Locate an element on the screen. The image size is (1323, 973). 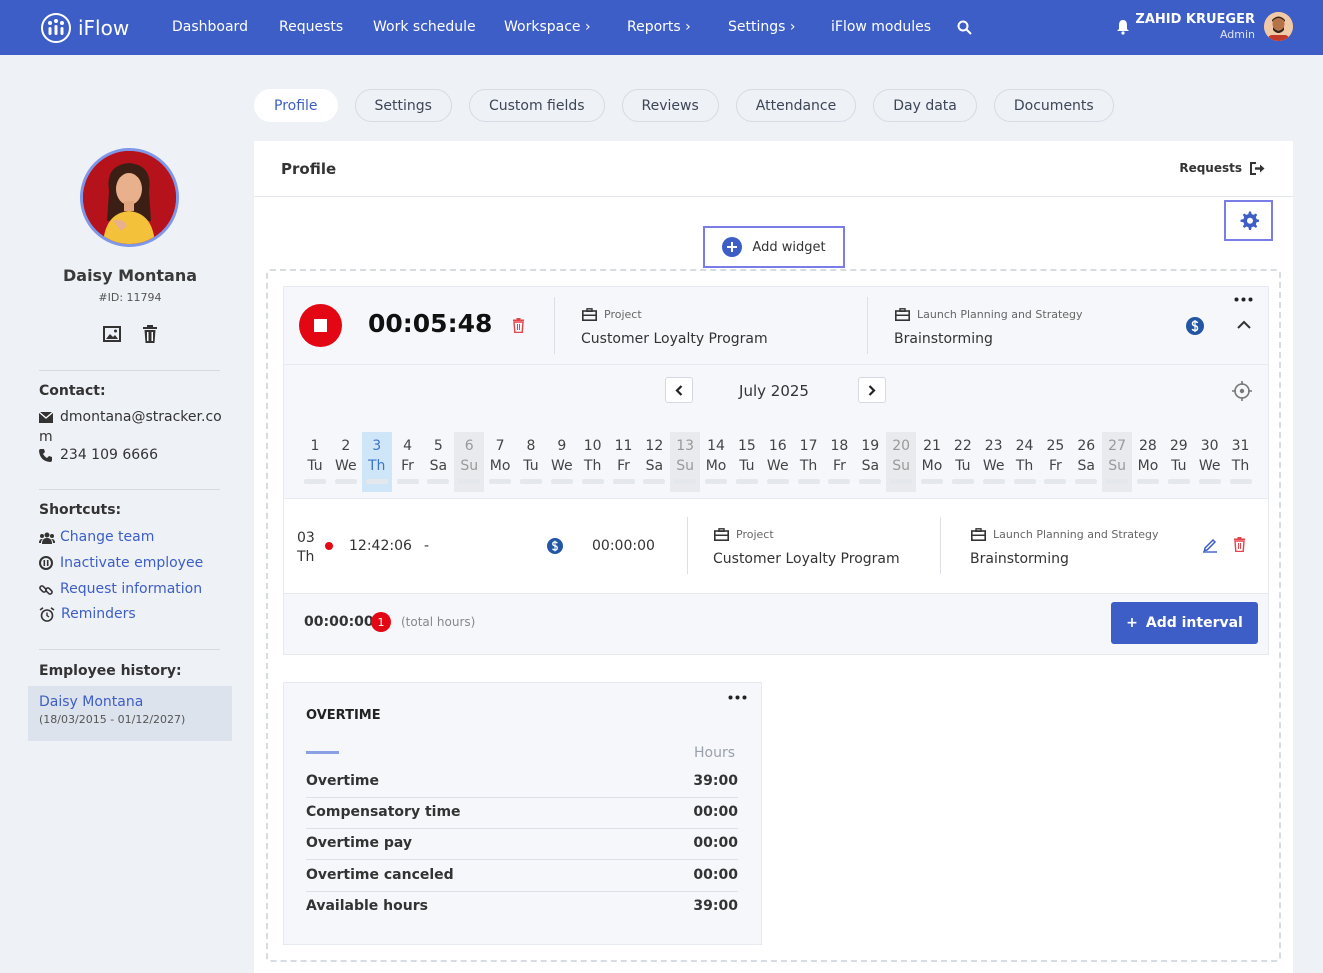
users-icon is located at coordinates (47, 538).